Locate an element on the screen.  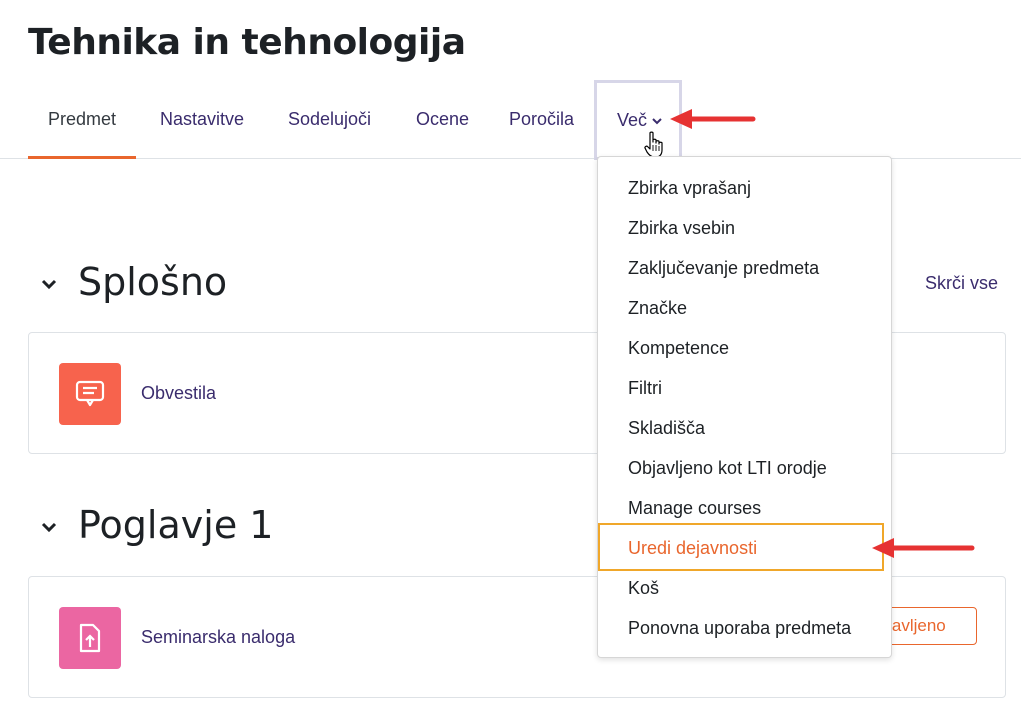
tab-more-label: Več is located at coordinates (632, 120).